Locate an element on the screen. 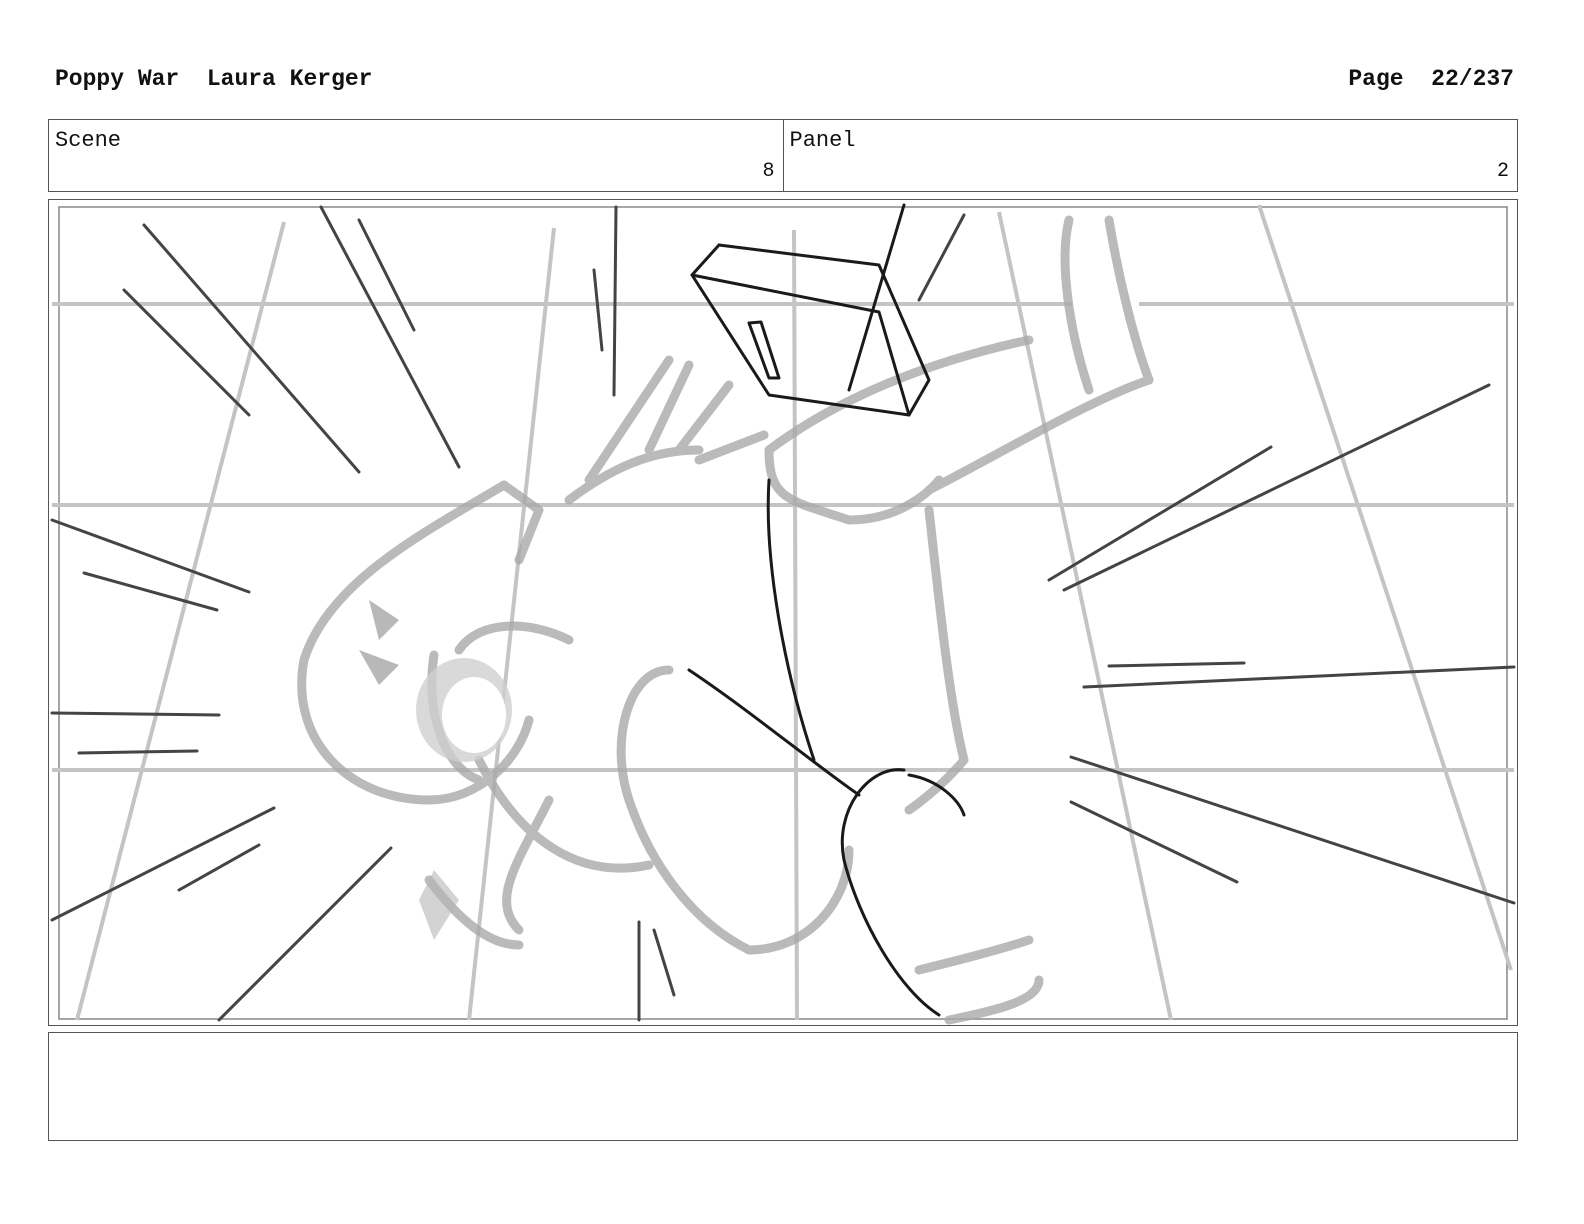  document-title-bar: Poppy War Laura Kerger is located at coordinates (213, 79).